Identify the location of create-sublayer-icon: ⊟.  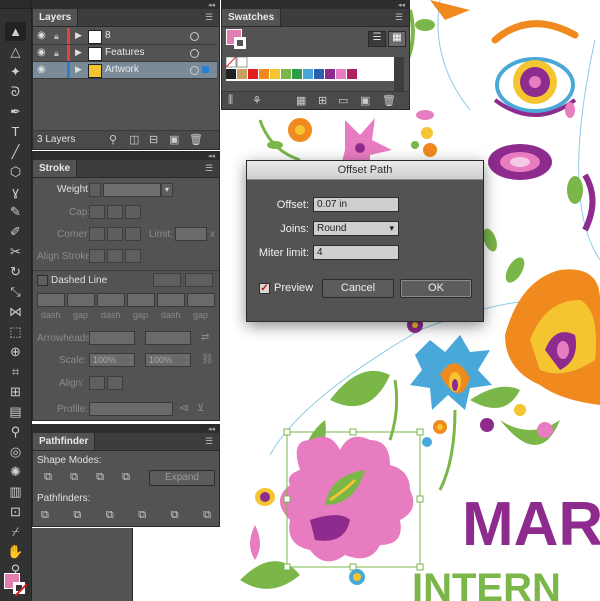
(153, 139).